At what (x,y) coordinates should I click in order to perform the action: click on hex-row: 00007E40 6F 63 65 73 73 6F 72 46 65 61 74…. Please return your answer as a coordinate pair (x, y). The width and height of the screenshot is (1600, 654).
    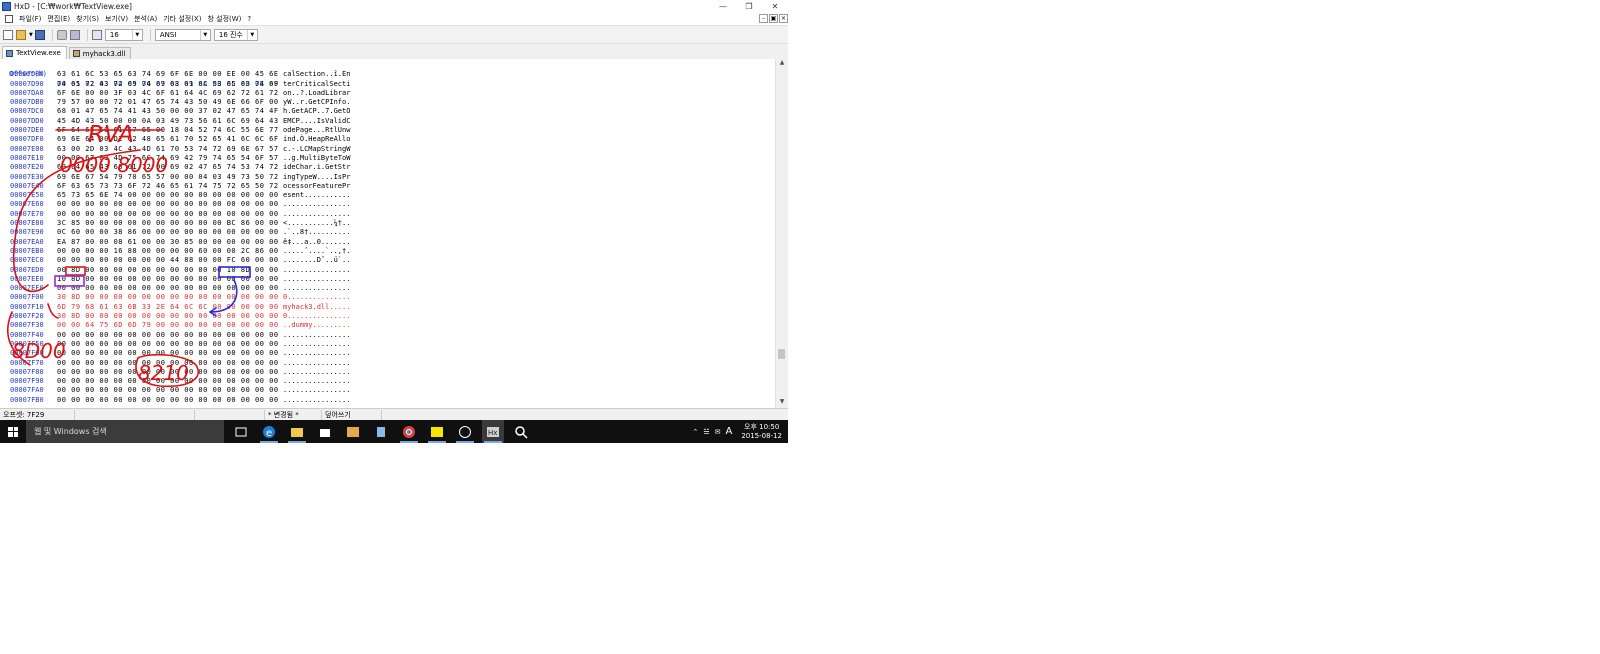
    Looking at the image, I should click on (388, 186).